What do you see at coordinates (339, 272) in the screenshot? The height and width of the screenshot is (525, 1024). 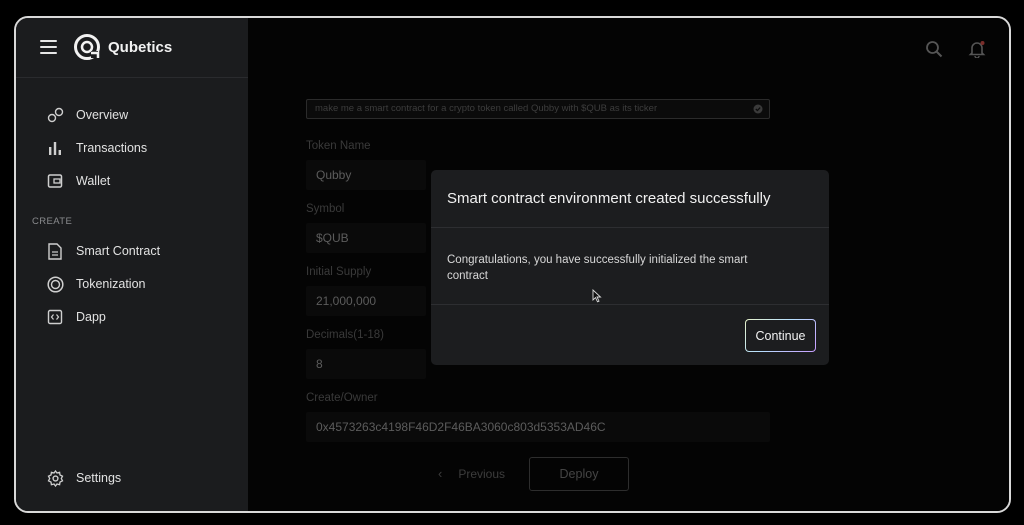 I see `initial-supply-label: Initial Supply` at bounding box center [339, 272].